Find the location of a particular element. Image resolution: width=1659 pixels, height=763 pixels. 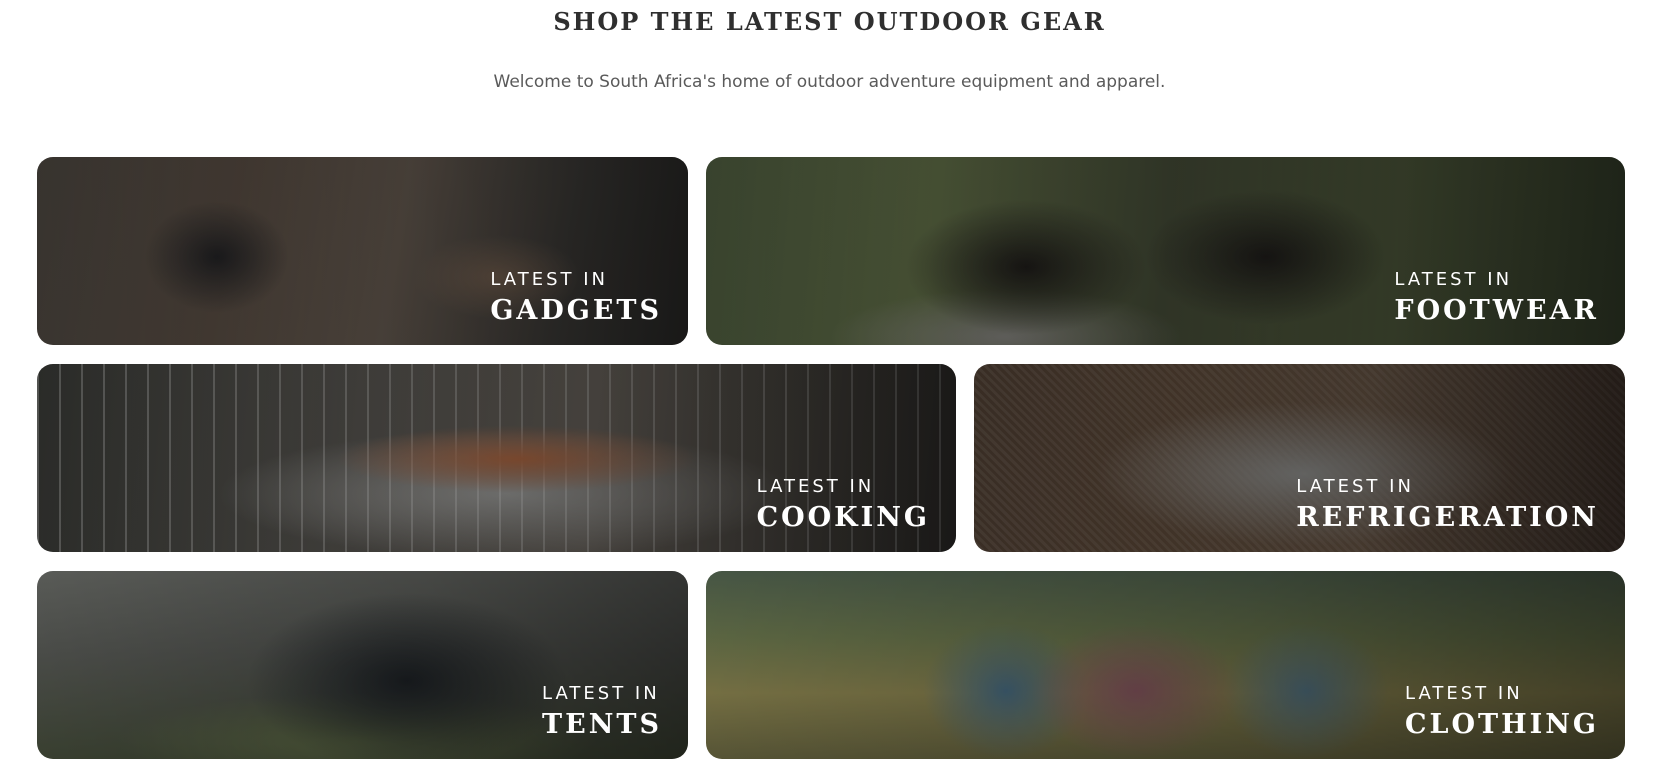

tile-caption: LATEST IN CLOTHING is located at coordinates (1502, 714).